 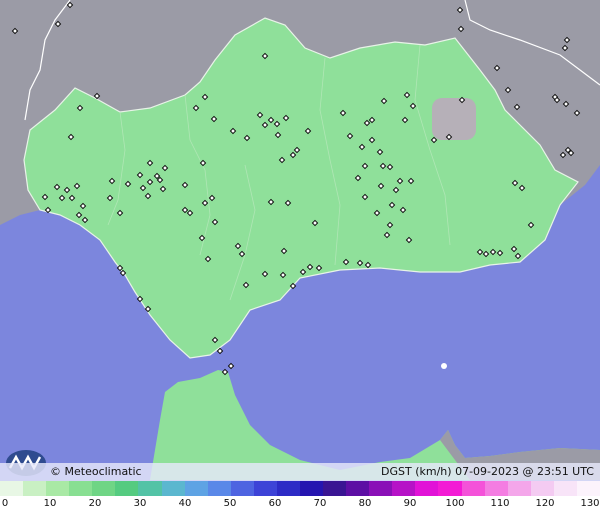 I want to click on map-title: DGST (km/h) 07-09-2023 @ 23:51 UTC, so click(x=487, y=471).